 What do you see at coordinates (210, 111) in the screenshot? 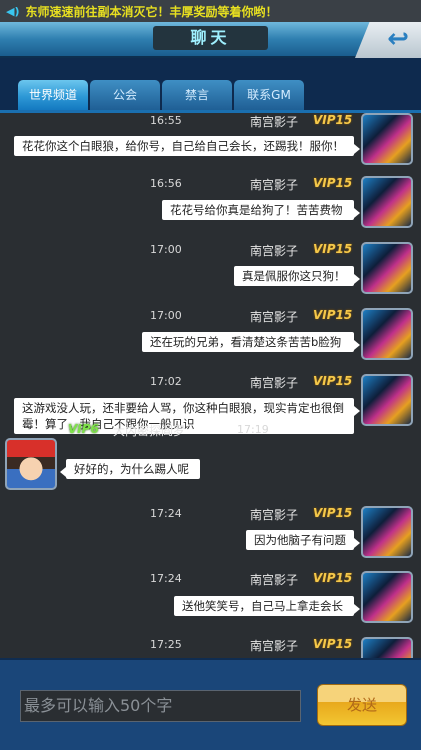
I see `tab-underline` at bounding box center [210, 111].